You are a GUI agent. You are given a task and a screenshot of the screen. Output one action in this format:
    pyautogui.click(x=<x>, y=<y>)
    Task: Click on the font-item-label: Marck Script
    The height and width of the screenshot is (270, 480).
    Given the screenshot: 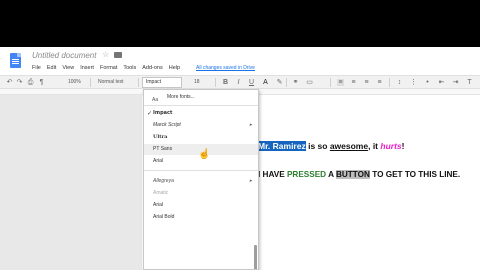 What is the action you would take?
    pyautogui.click(x=167, y=125)
    